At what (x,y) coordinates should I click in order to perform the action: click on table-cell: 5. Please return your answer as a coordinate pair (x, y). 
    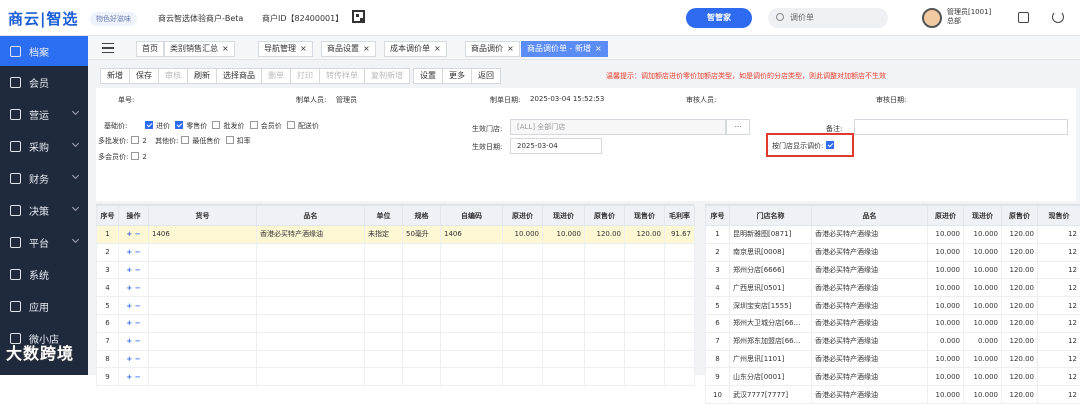
    Looking at the image, I should click on (718, 306).